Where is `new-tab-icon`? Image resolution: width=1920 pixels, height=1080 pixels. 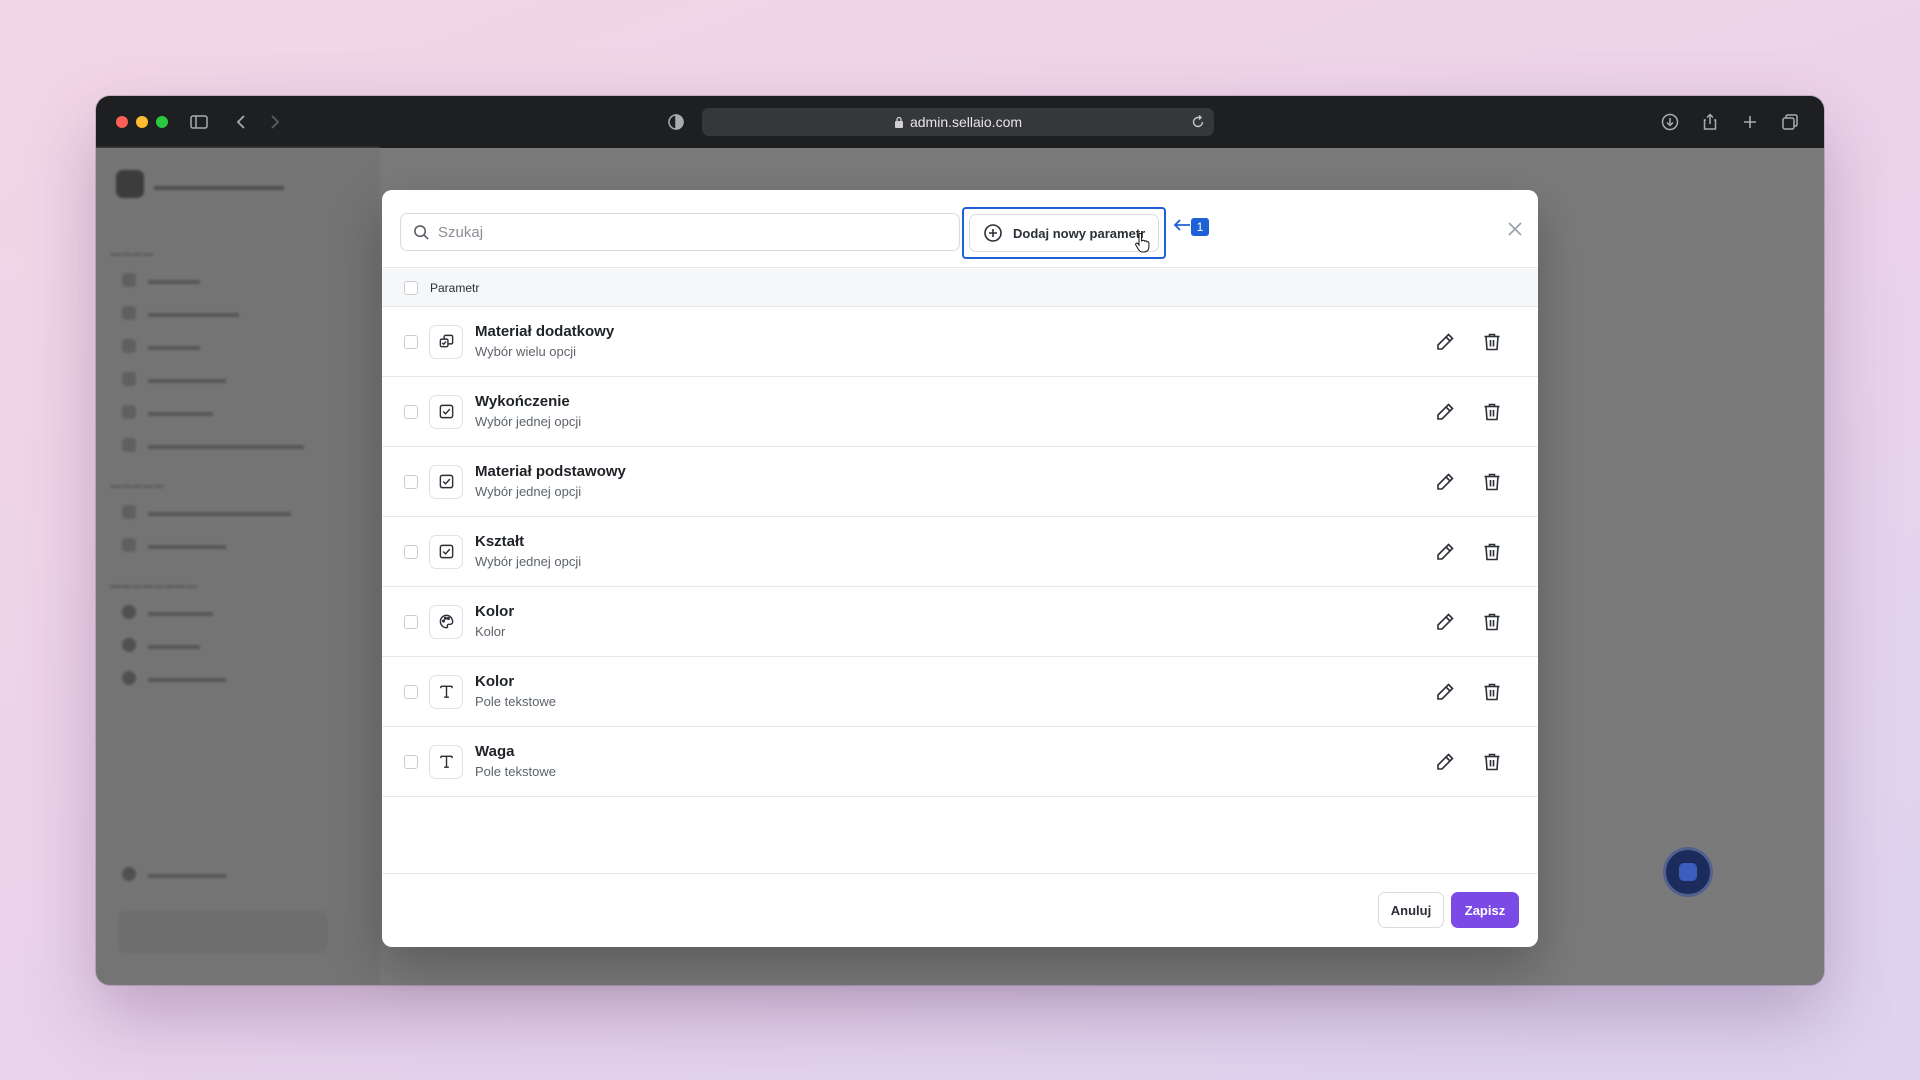
new-tab-icon is located at coordinates (1750, 122).